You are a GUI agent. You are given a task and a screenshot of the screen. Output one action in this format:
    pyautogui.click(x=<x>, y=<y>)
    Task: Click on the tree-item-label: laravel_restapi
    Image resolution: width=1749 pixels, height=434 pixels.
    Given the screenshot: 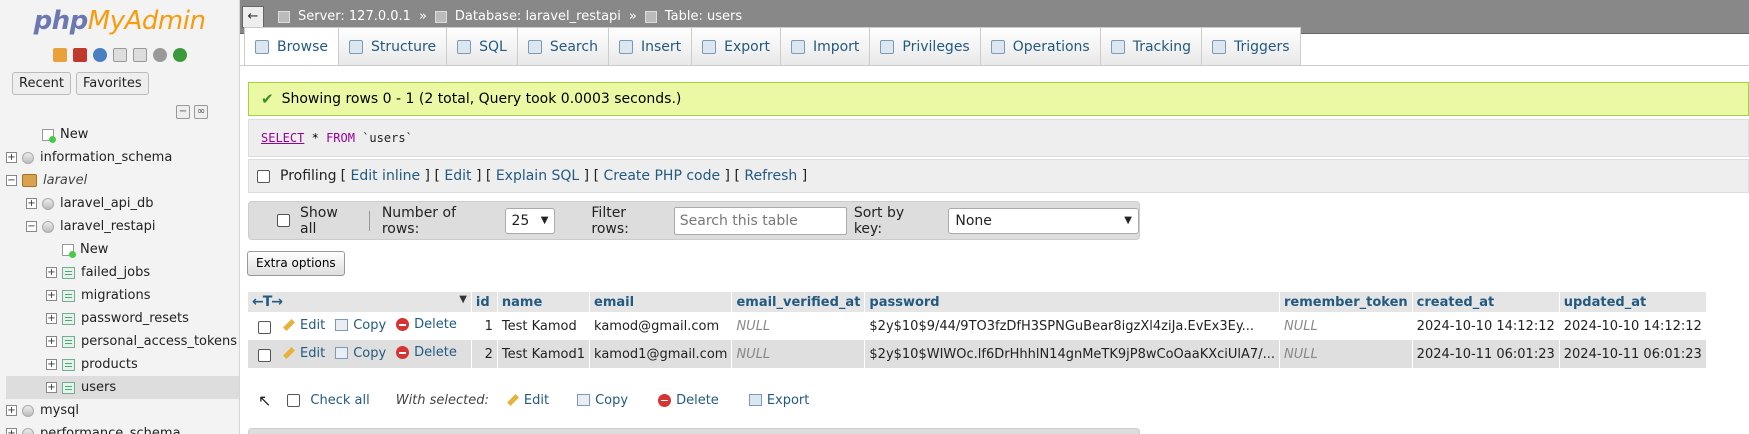 What is the action you would take?
    pyautogui.click(x=107, y=226)
    